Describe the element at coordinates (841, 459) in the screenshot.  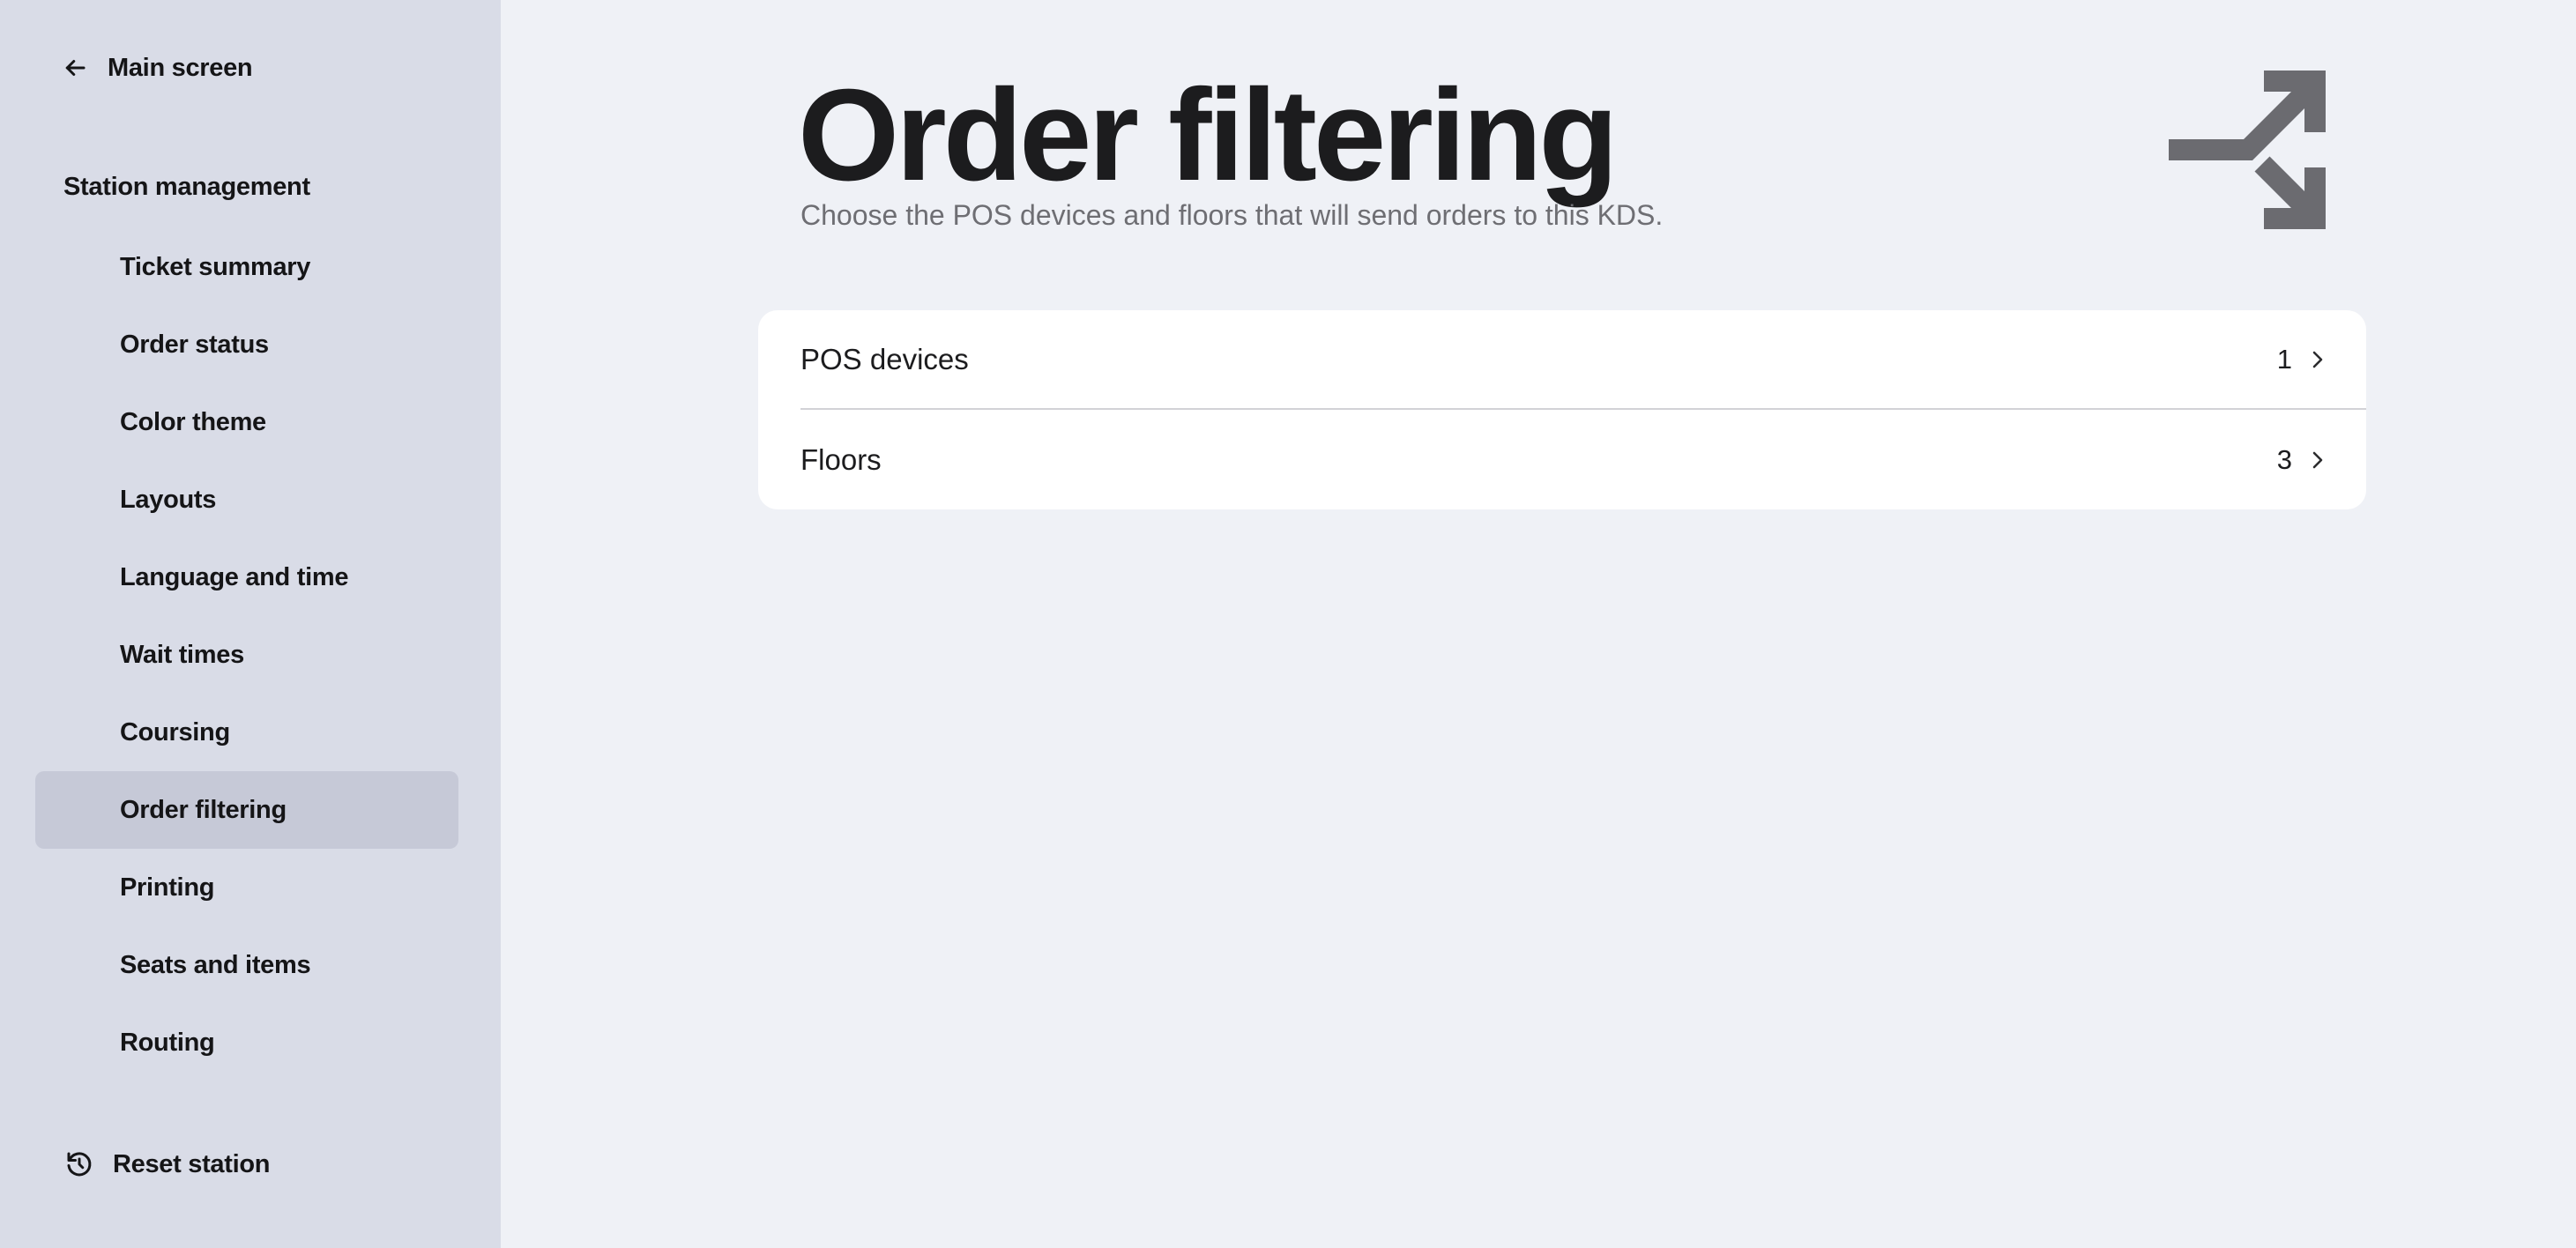
I see `floors-label: Floors` at that location.